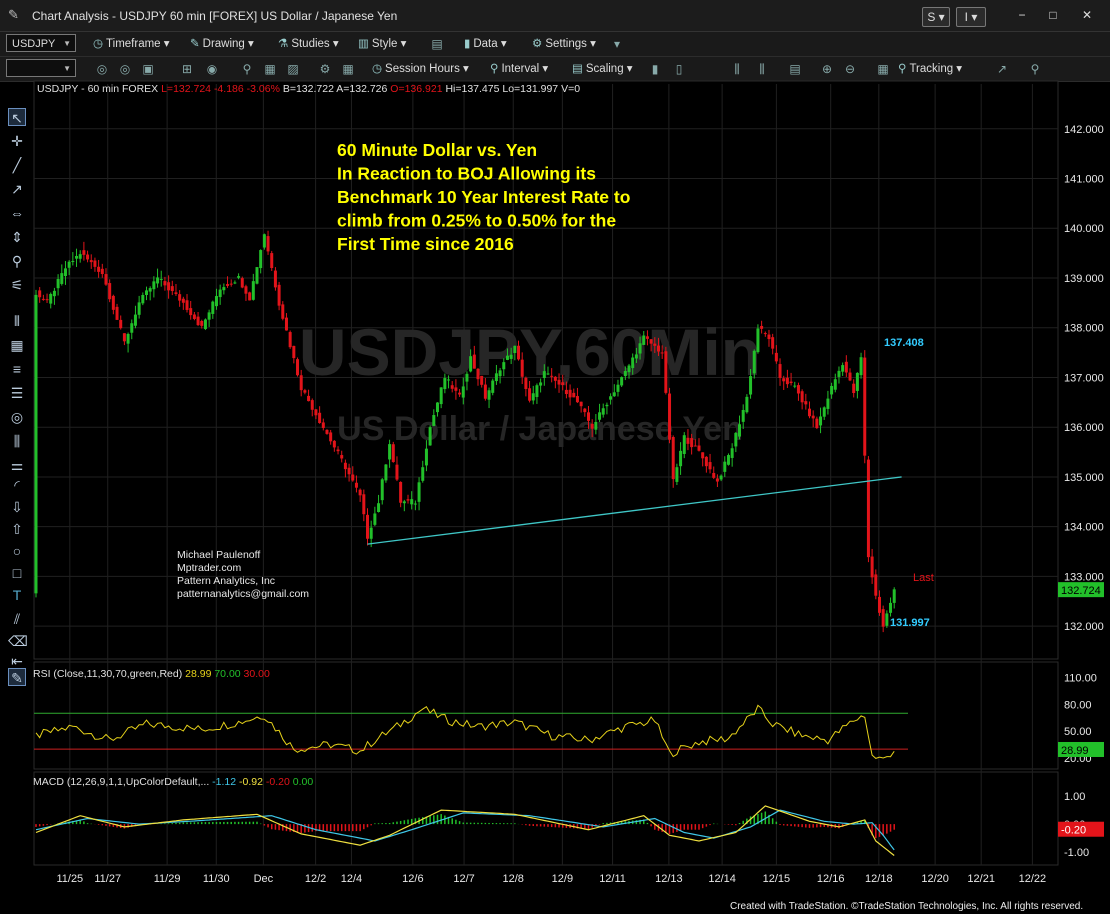 The image size is (1110, 914). I want to click on time-tick-label: 12/18, so click(879, 879).